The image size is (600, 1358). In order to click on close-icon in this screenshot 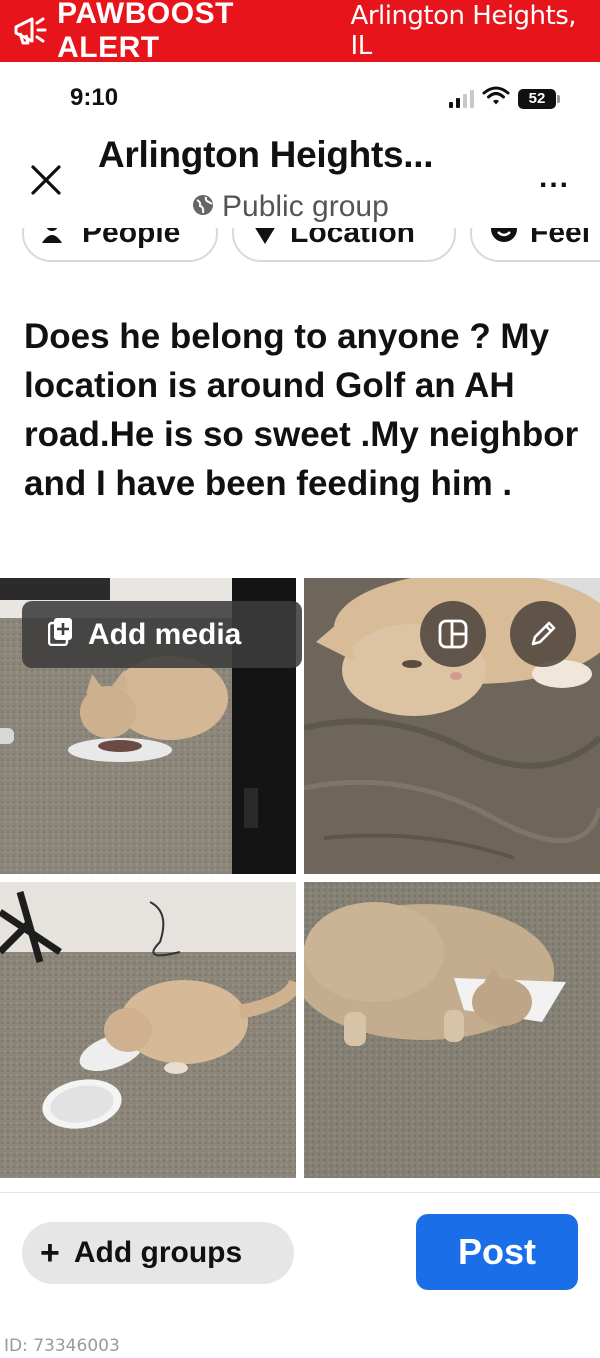, I will do `click(46, 180)`.